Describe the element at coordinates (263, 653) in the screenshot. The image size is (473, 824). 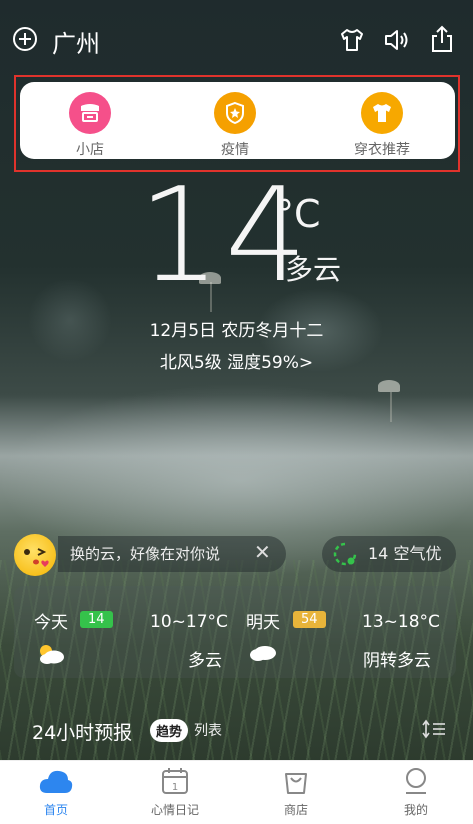
I see `cloud-icon` at that location.